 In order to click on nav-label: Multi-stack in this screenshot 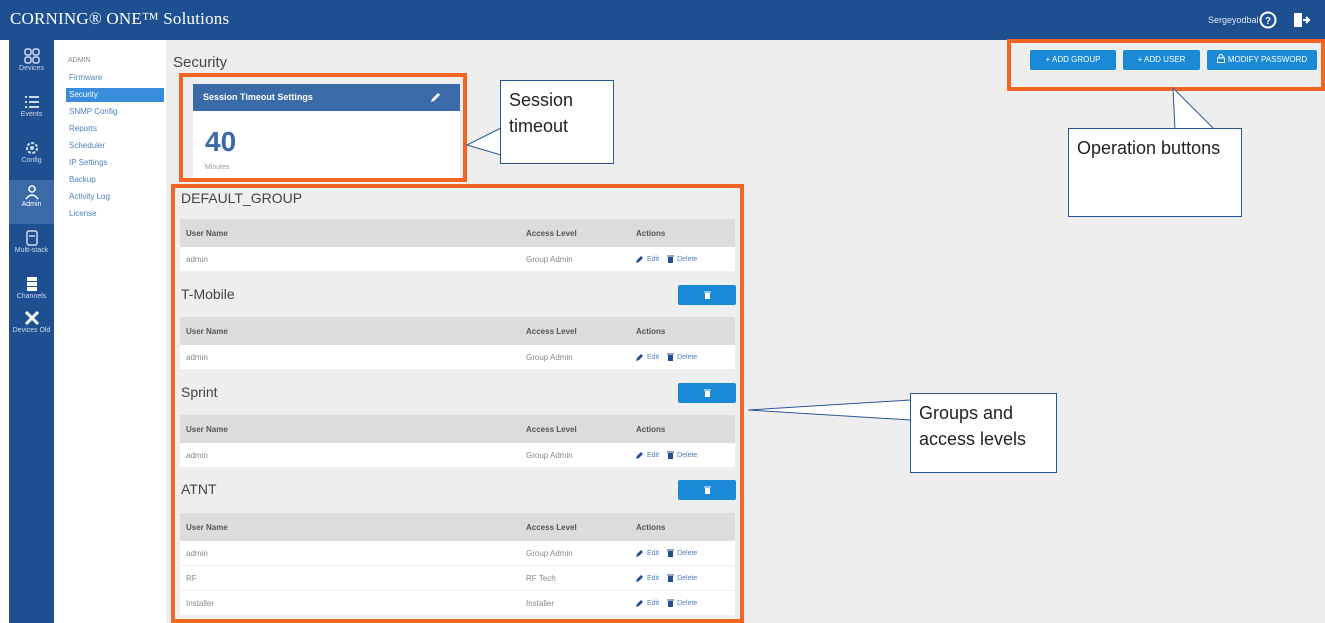, I will do `click(31, 250)`.